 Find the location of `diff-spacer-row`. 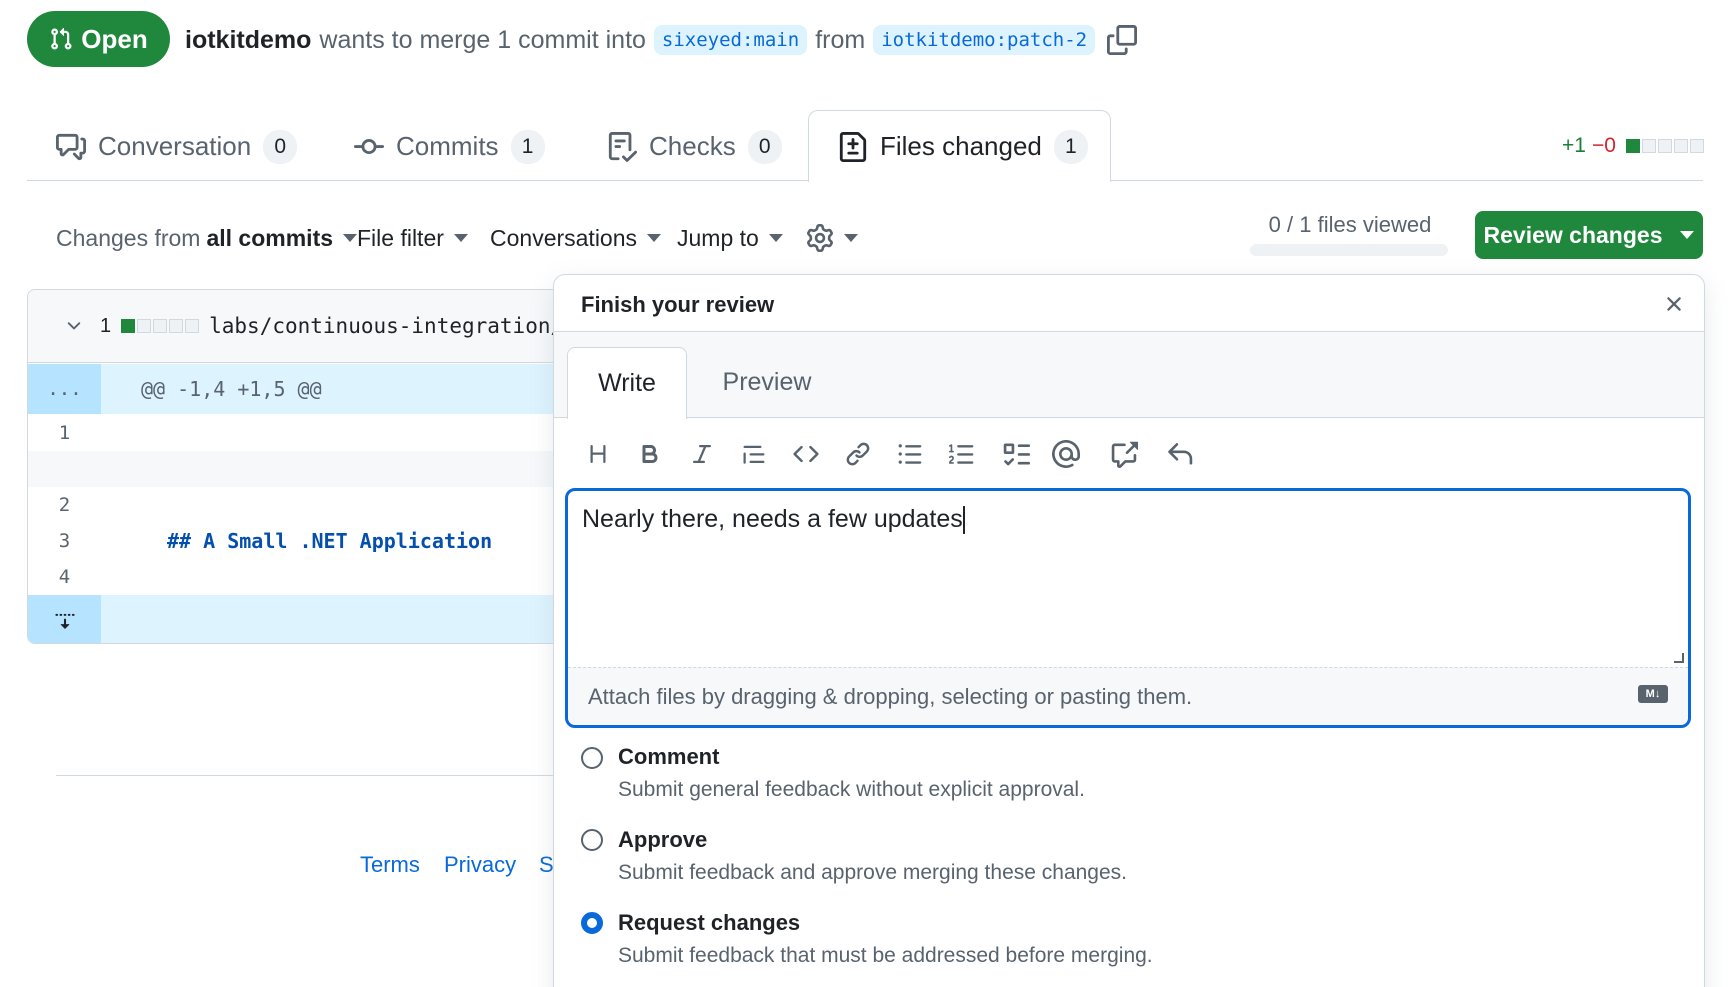

diff-spacer-row is located at coordinates (307, 469).